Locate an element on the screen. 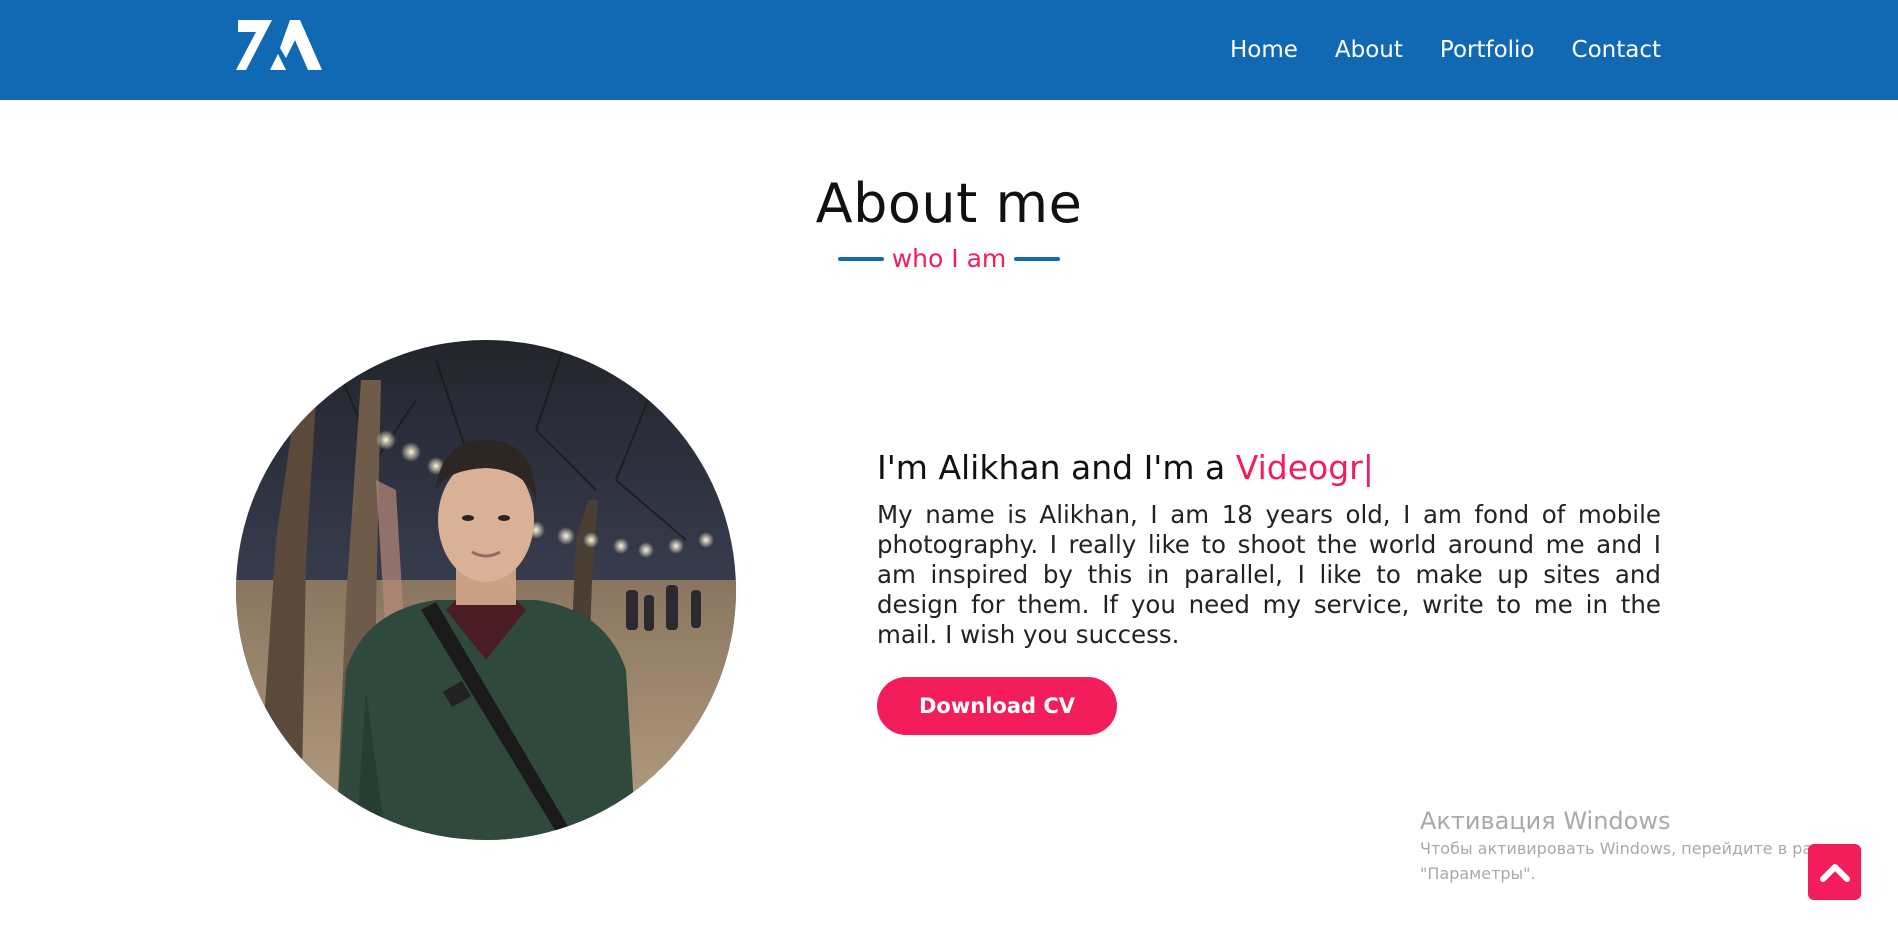 Image resolution: width=1898 pixels, height=929 pixels. subtitle-text: who I am is located at coordinates (949, 258).